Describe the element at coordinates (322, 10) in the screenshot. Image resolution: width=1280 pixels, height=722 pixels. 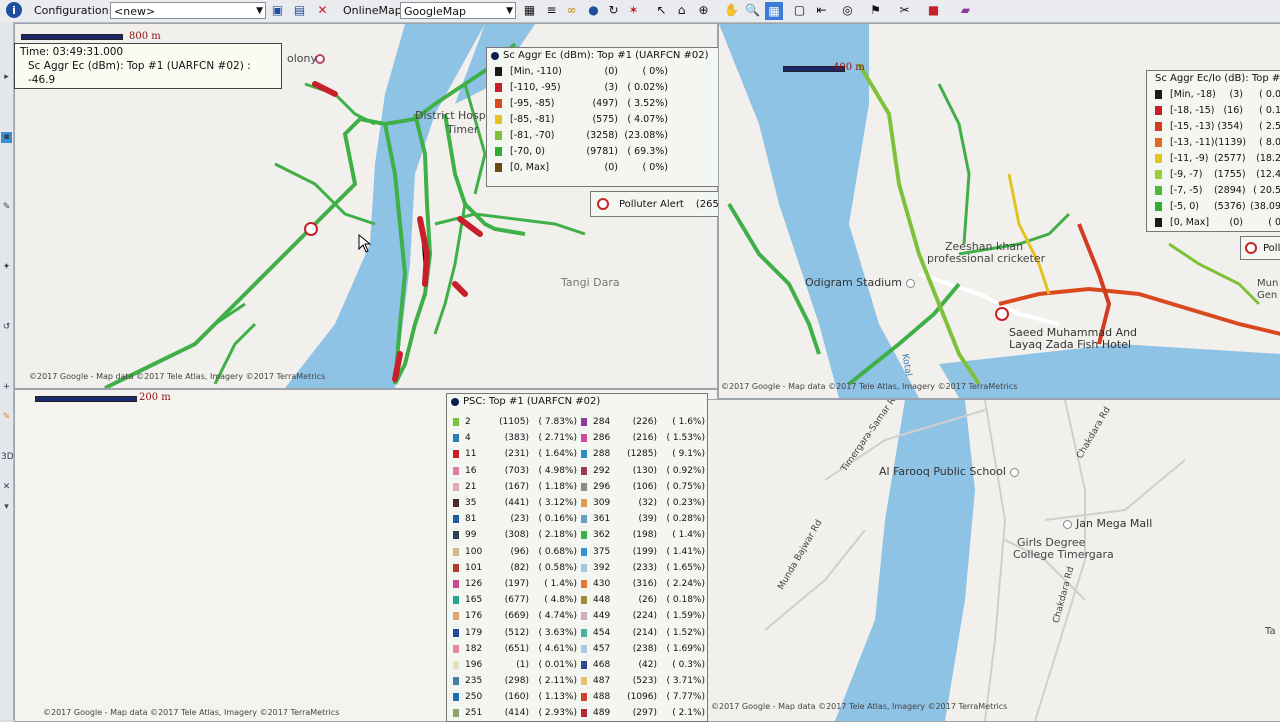
I see `delete-icon: ✕` at that location.